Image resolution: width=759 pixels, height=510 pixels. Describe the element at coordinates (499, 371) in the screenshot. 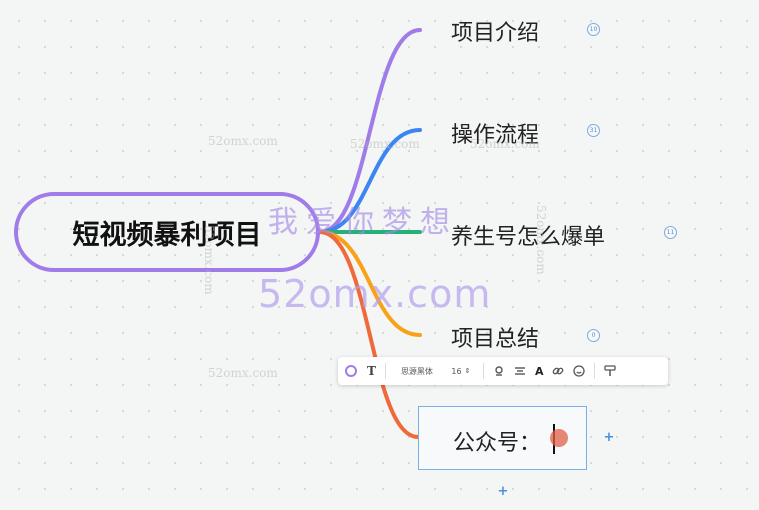

I see `paint-icon` at that location.